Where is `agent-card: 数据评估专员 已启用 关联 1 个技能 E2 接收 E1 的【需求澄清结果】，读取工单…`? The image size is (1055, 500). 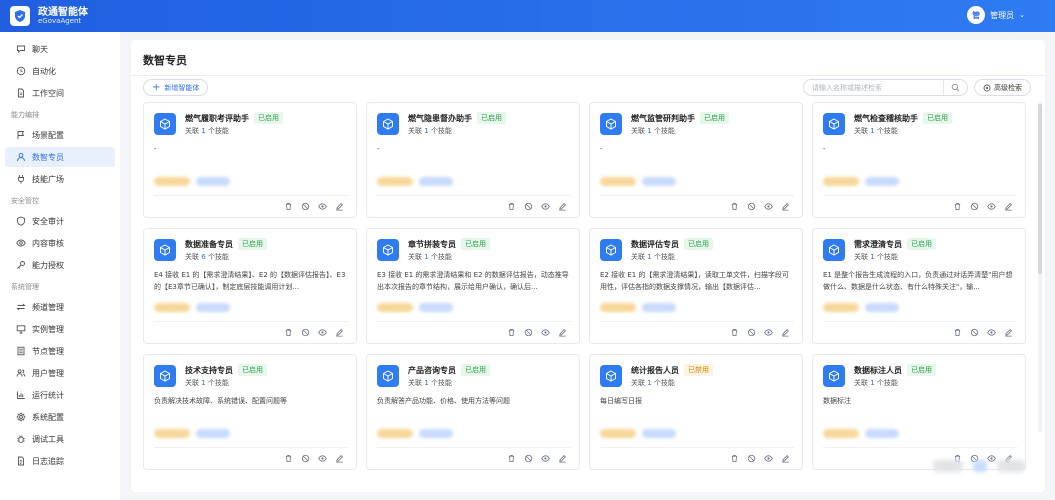 agent-card: 数据评估专员 已启用 关联 1 个技能 E2 接收 E1 的【需求澄清结果】，读取工单… is located at coordinates (696, 286).